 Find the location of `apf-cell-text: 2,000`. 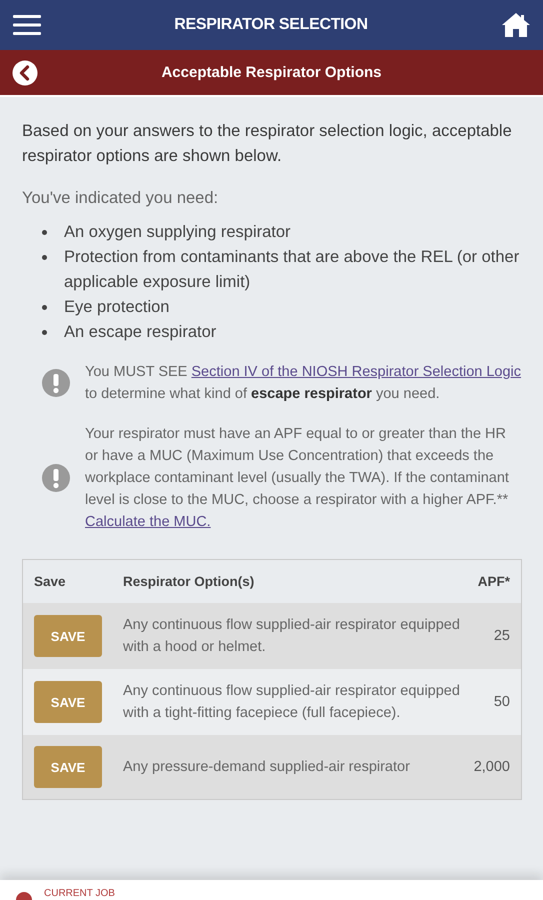

apf-cell-text: 2,000 is located at coordinates (491, 767).